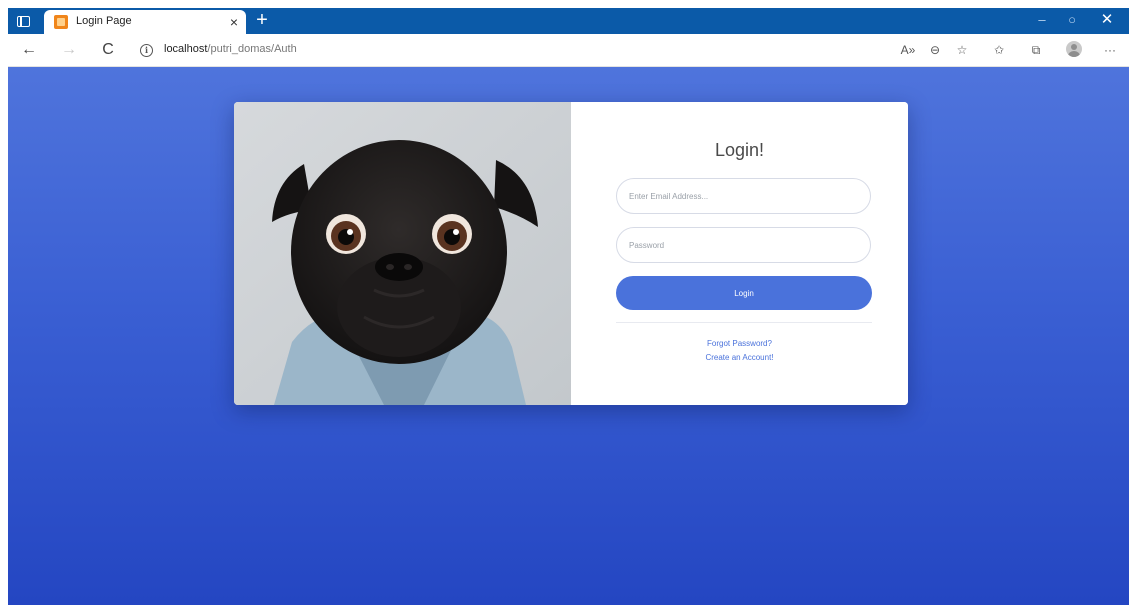 The width and height of the screenshot is (1129, 605). Describe the element at coordinates (146, 50) in the screenshot. I see `site-info-icon: i` at that location.